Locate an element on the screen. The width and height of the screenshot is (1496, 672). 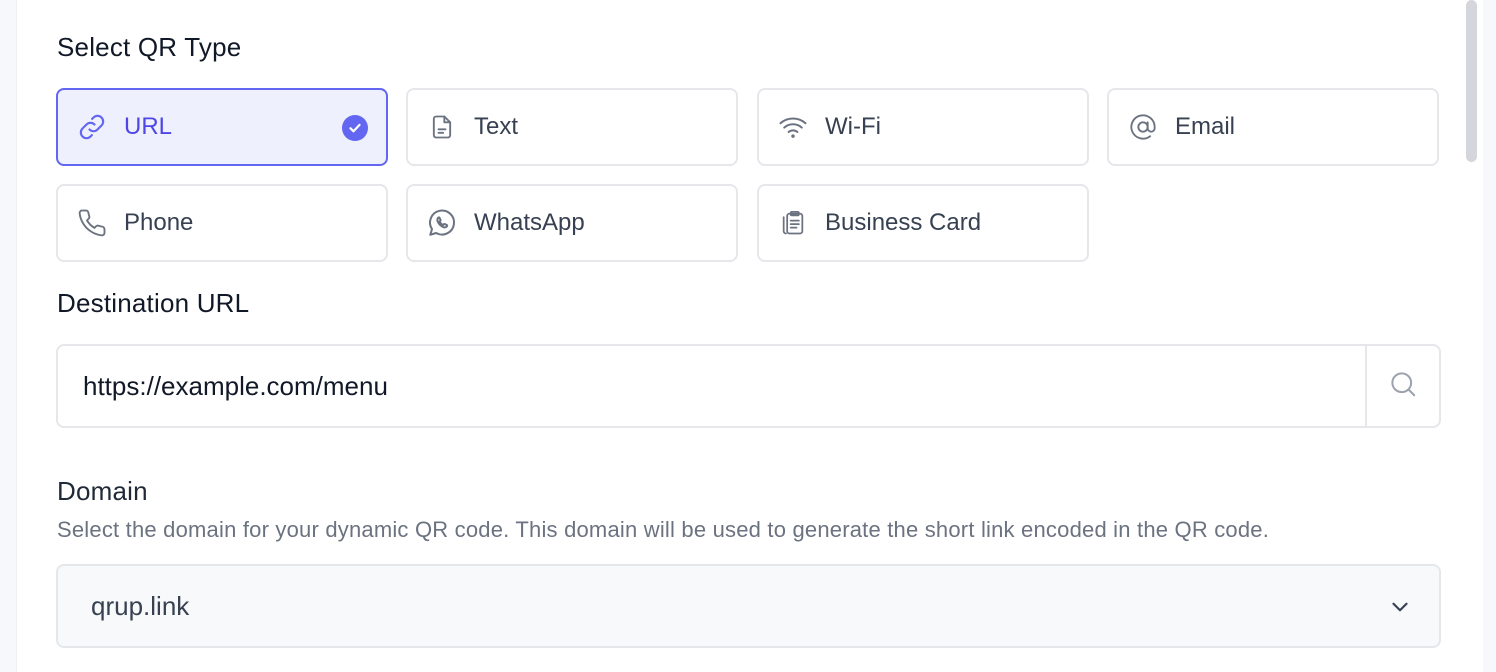
domain-selected-value: qrup.link is located at coordinates (140, 605).